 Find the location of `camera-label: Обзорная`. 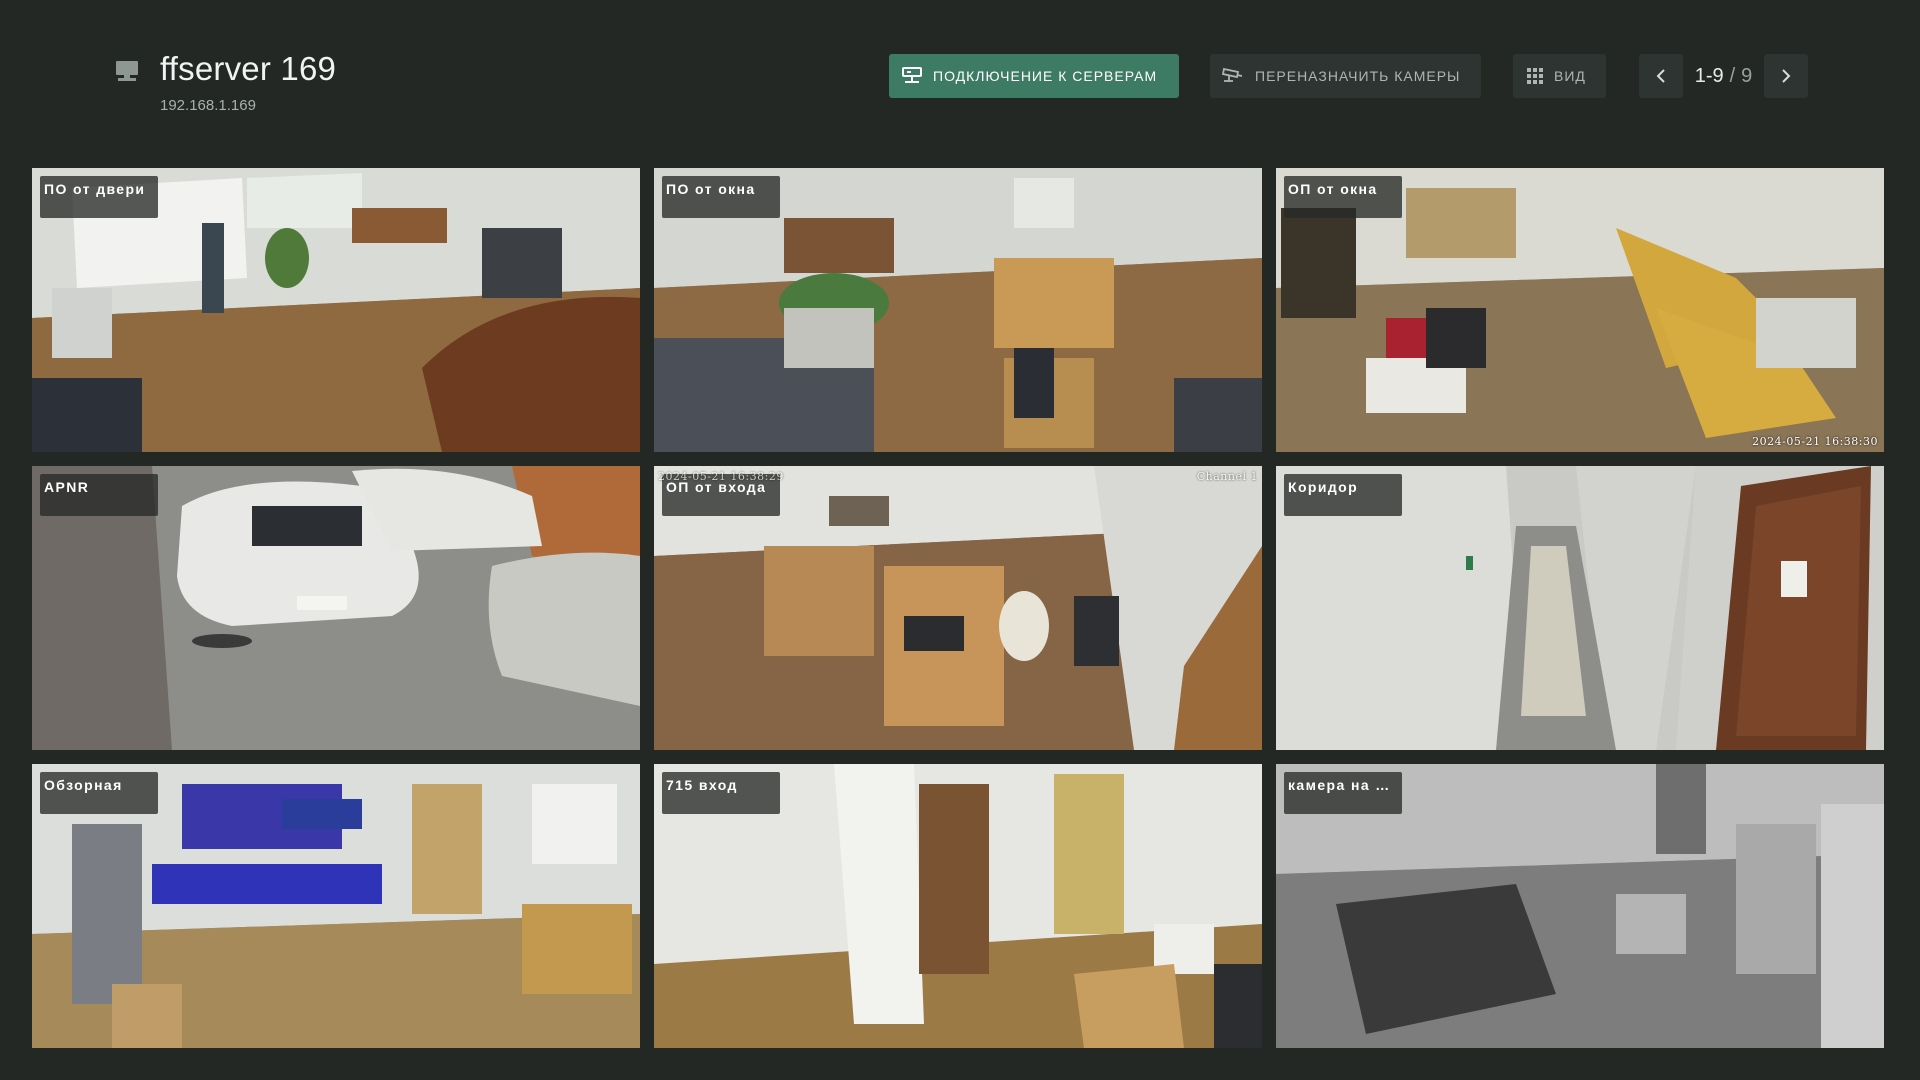

camera-label: Обзорная is located at coordinates (99, 793).